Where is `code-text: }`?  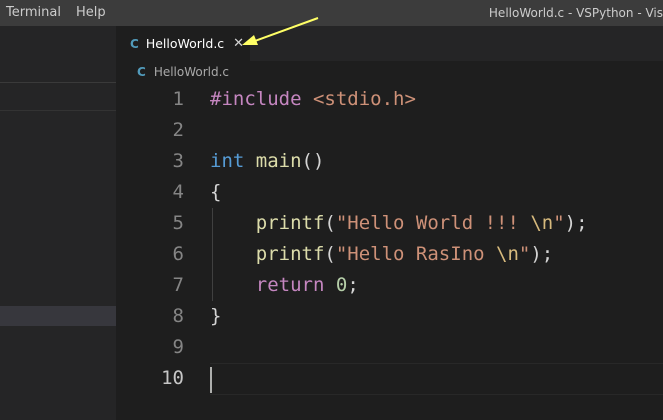 code-text: } is located at coordinates (215, 316).